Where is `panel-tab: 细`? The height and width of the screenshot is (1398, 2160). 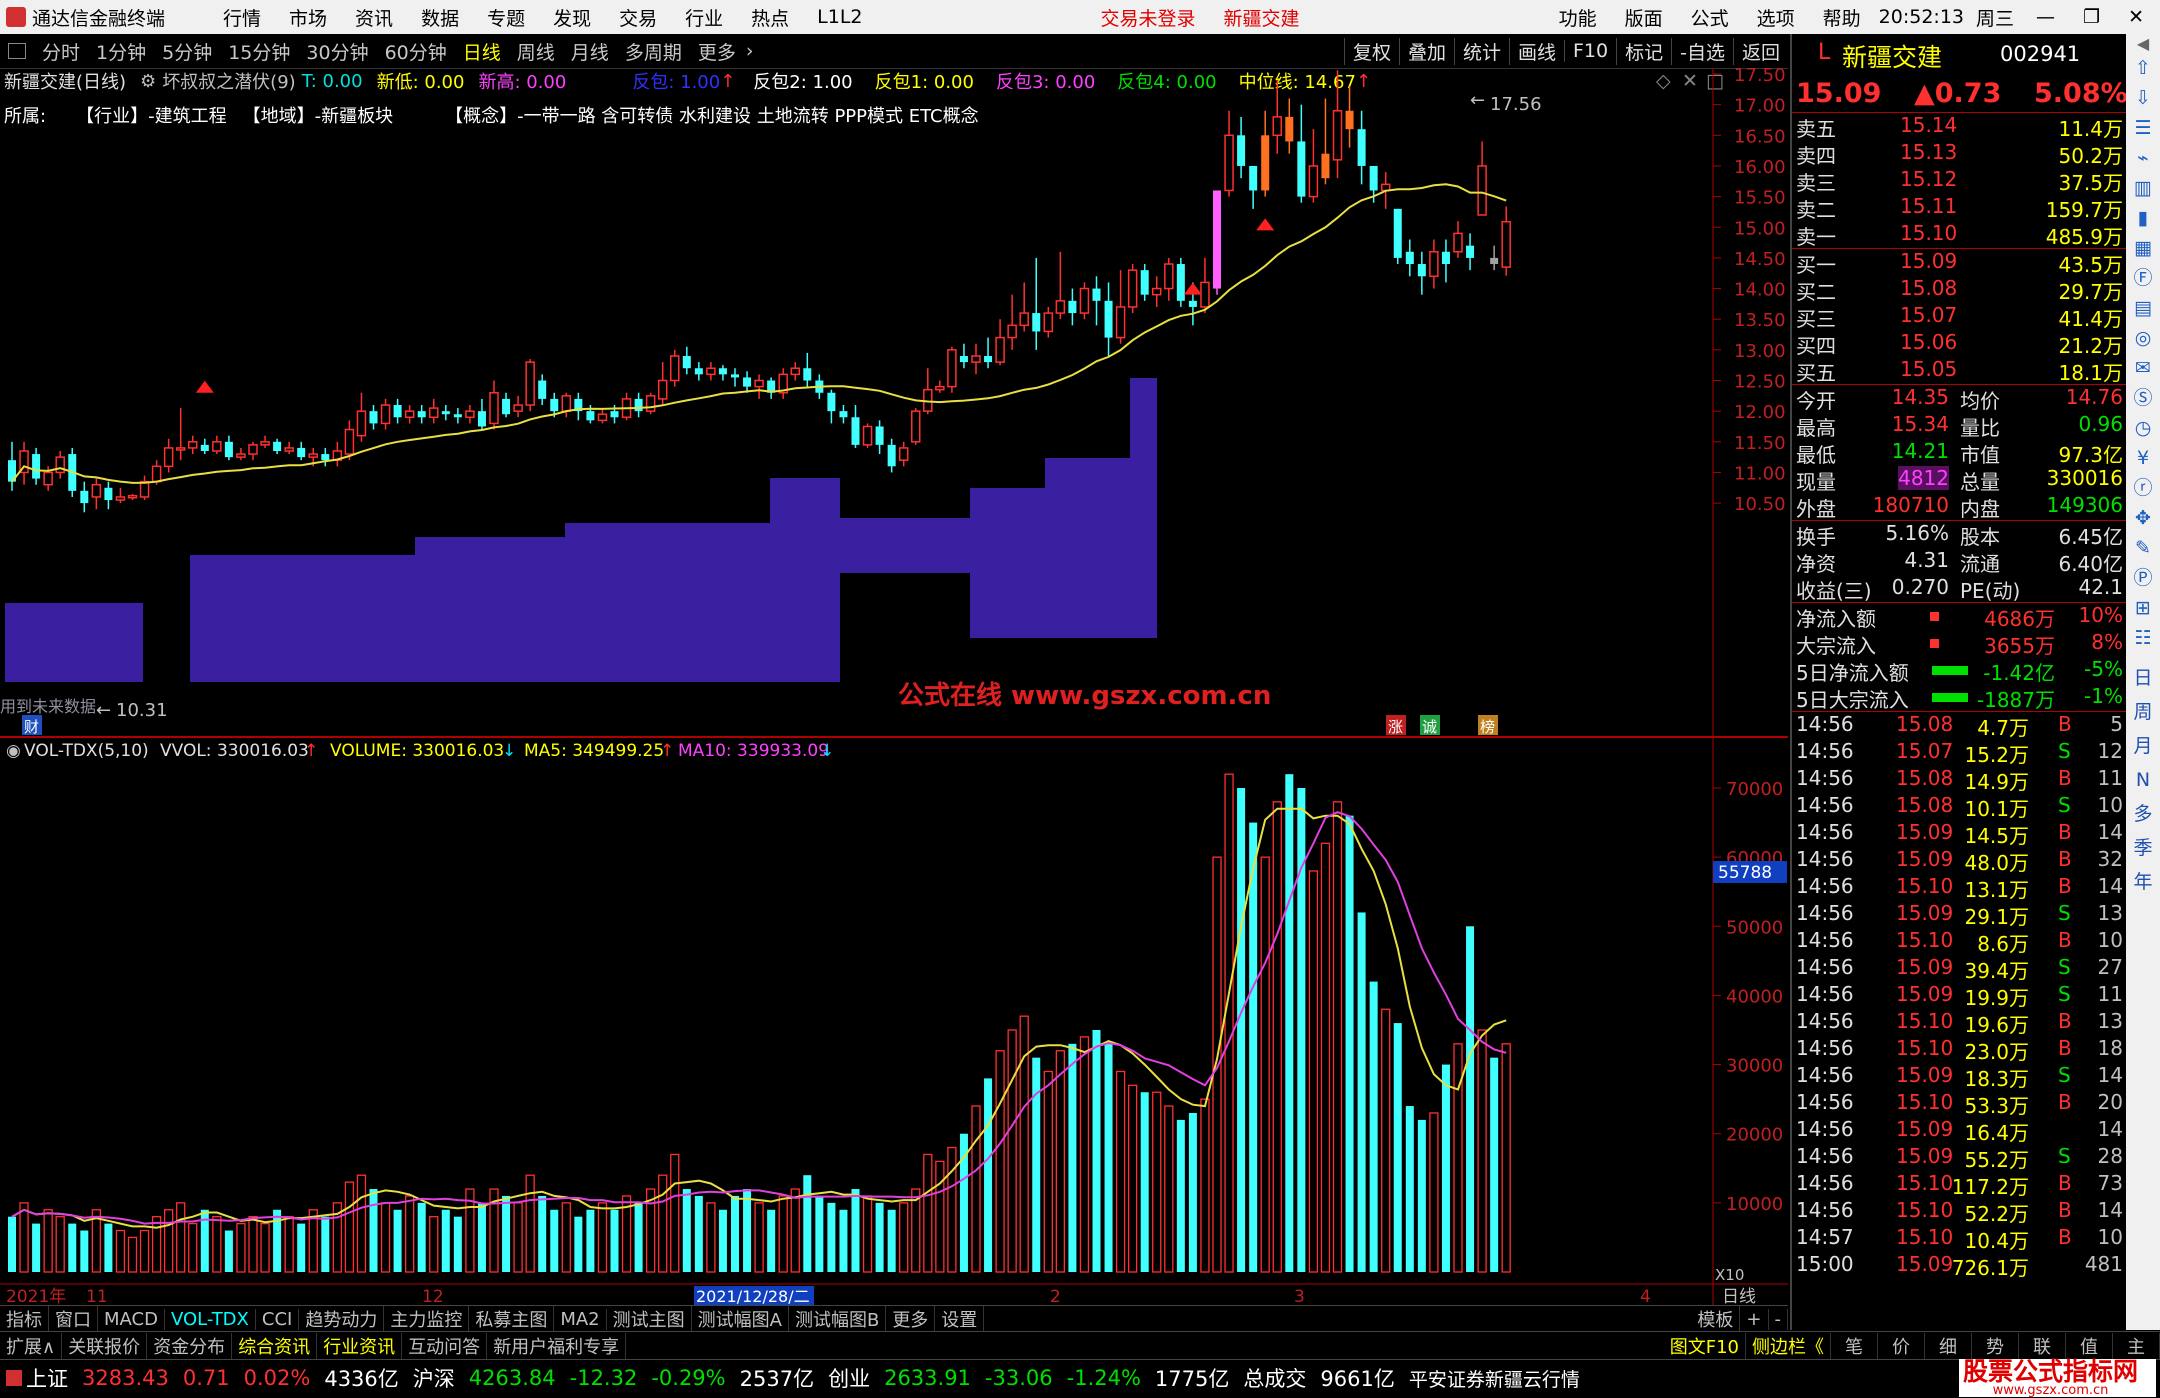 panel-tab: 细 is located at coordinates (1948, 1345).